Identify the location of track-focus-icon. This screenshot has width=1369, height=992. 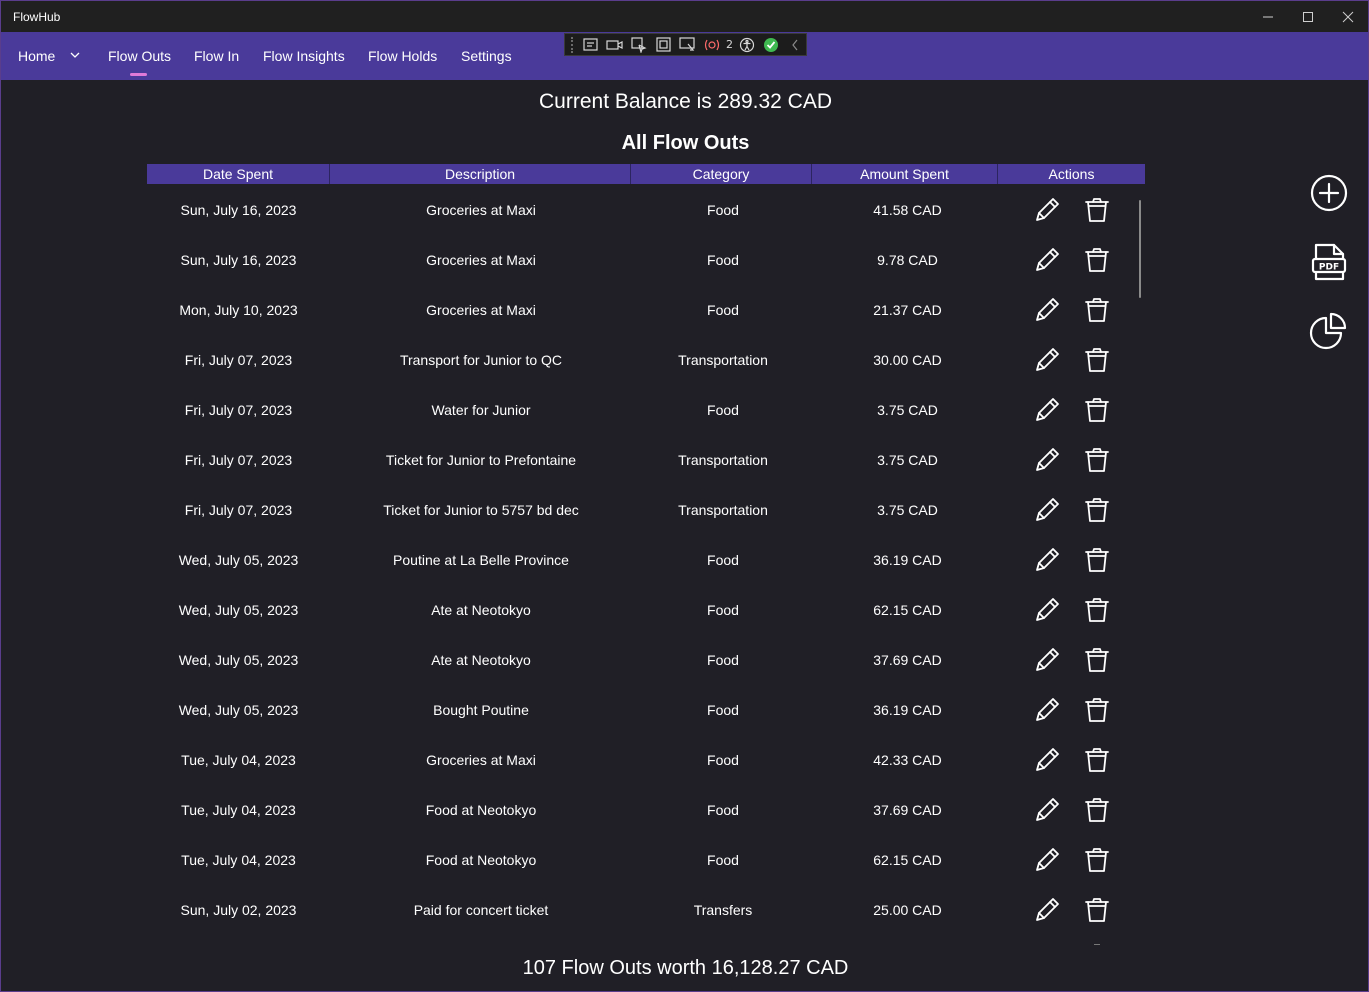
(687, 45).